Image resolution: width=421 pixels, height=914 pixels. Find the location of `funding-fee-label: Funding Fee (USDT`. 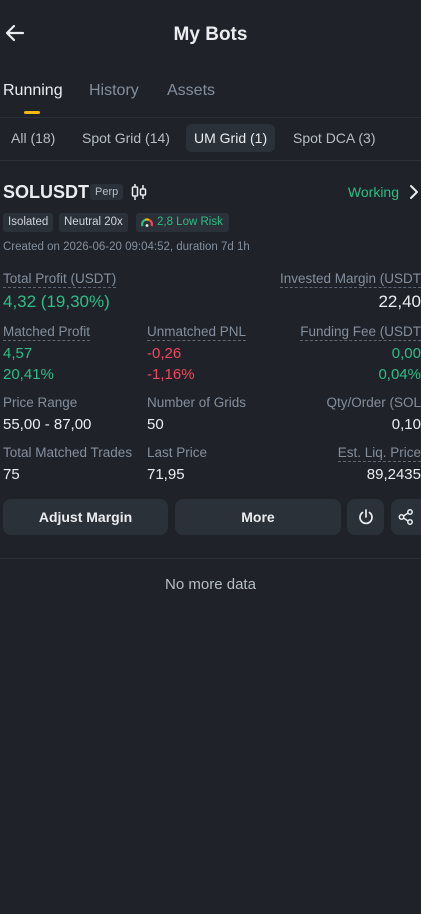

funding-fee-label: Funding Fee (USDT is located at coordinates (360, 332).